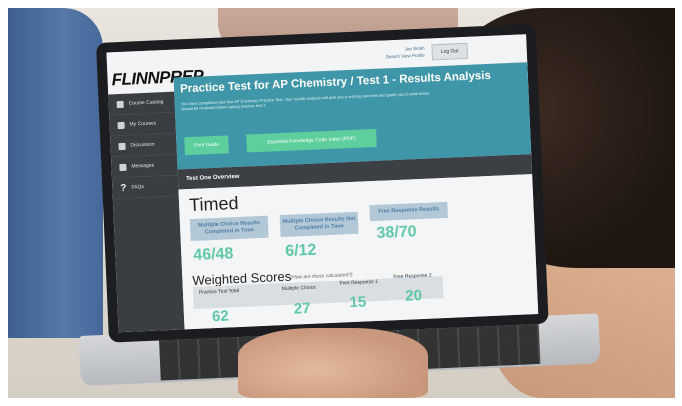 The width and height of the screenshot is (682, 406). I want to click on ekc-index-button: Essential Knowledge Code Index (PDF), so click(311, 140).